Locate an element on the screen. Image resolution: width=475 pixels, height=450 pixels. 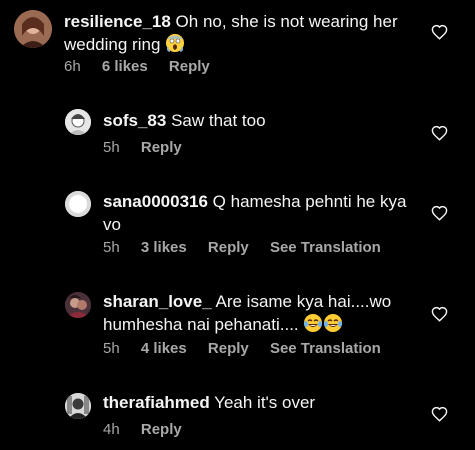
likes-count: 6 likes is located at coordinates (125, 66).